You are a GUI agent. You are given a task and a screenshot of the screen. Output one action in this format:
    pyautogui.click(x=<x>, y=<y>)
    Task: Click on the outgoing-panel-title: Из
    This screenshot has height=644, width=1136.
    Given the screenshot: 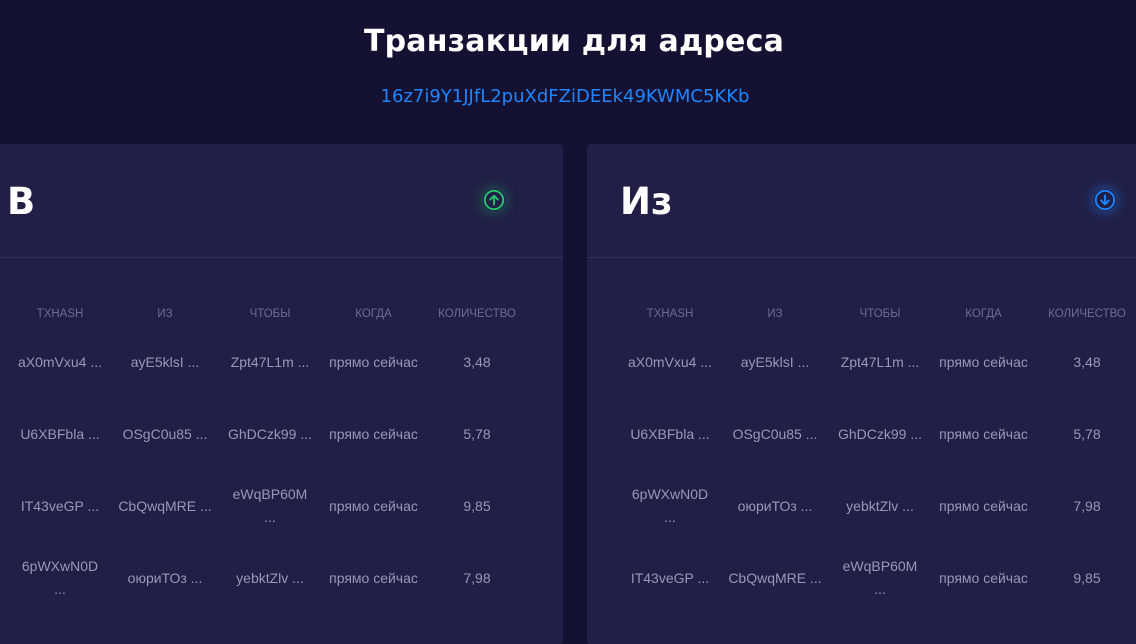 What is the action you would take?
    pyautogui.click(x=646, y=201)
    